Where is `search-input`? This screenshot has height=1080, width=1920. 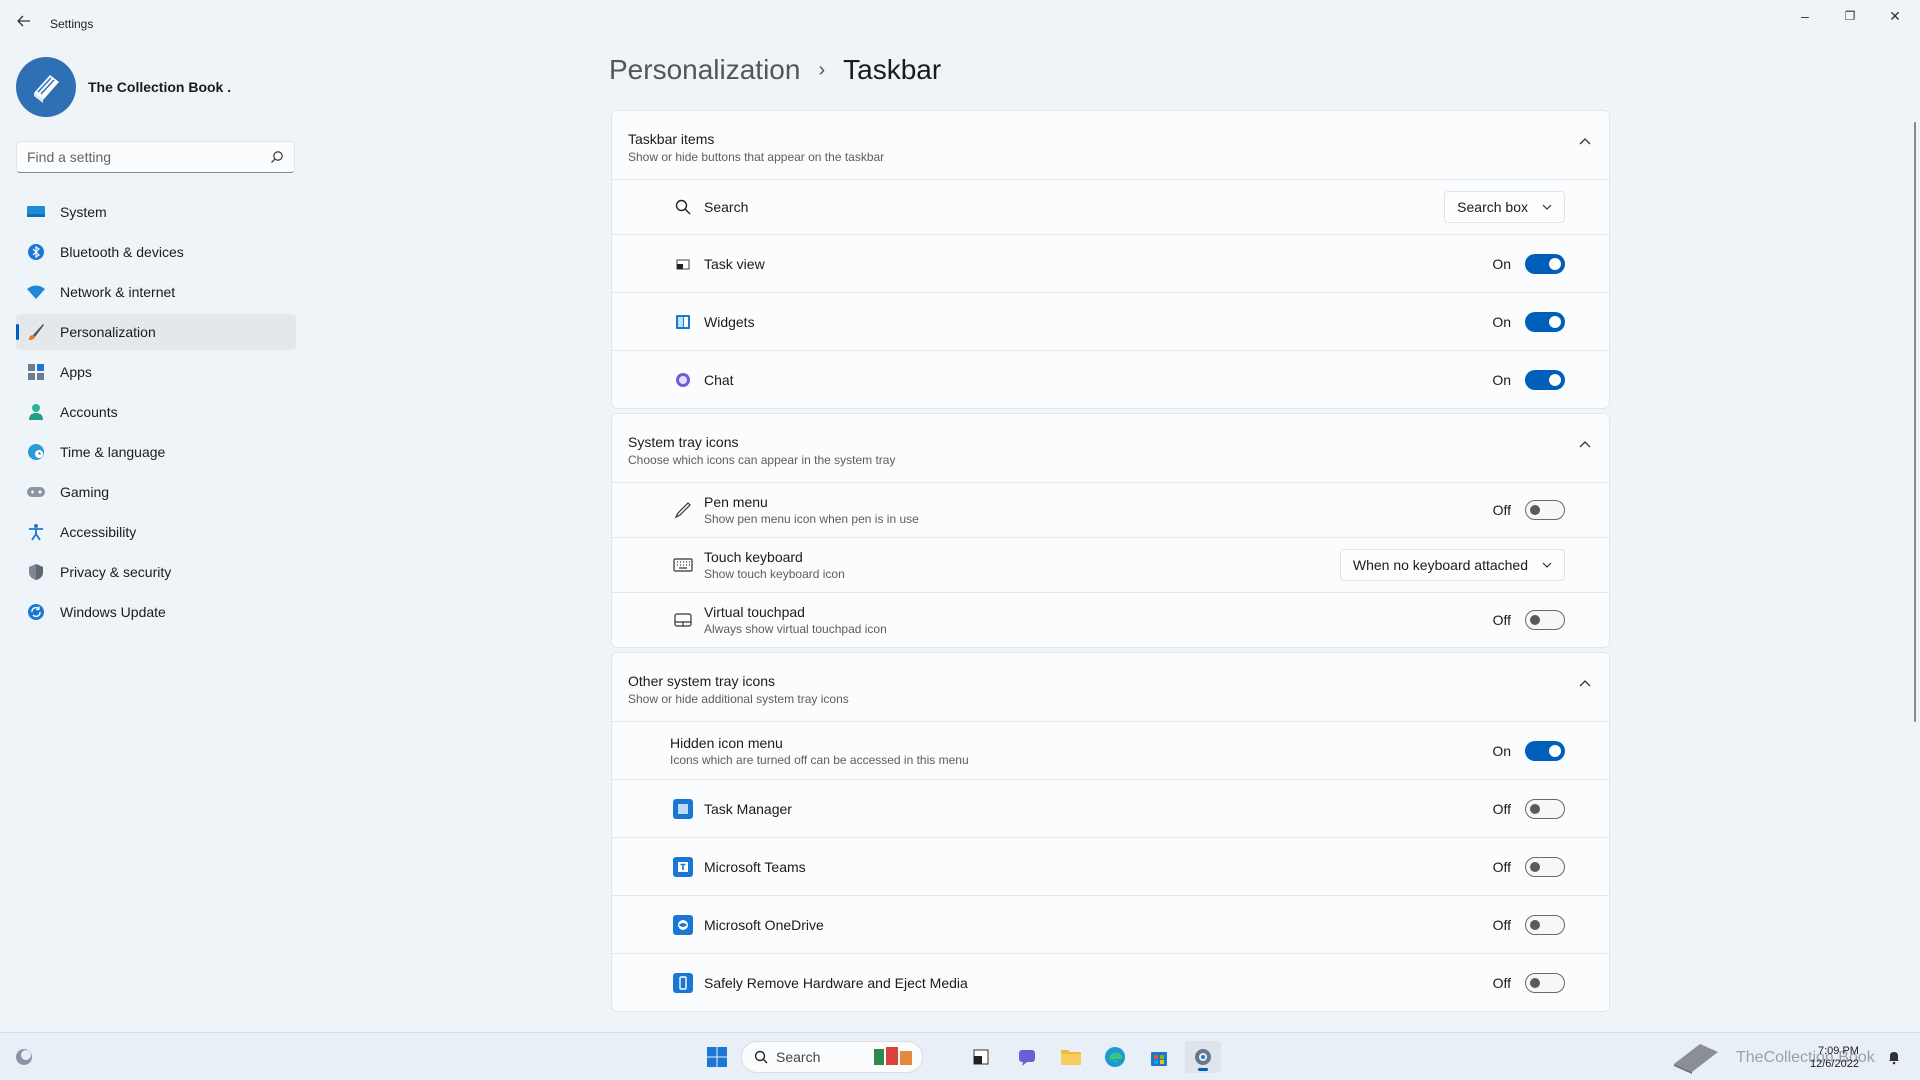
search-input is located at coordinates (142, 157).